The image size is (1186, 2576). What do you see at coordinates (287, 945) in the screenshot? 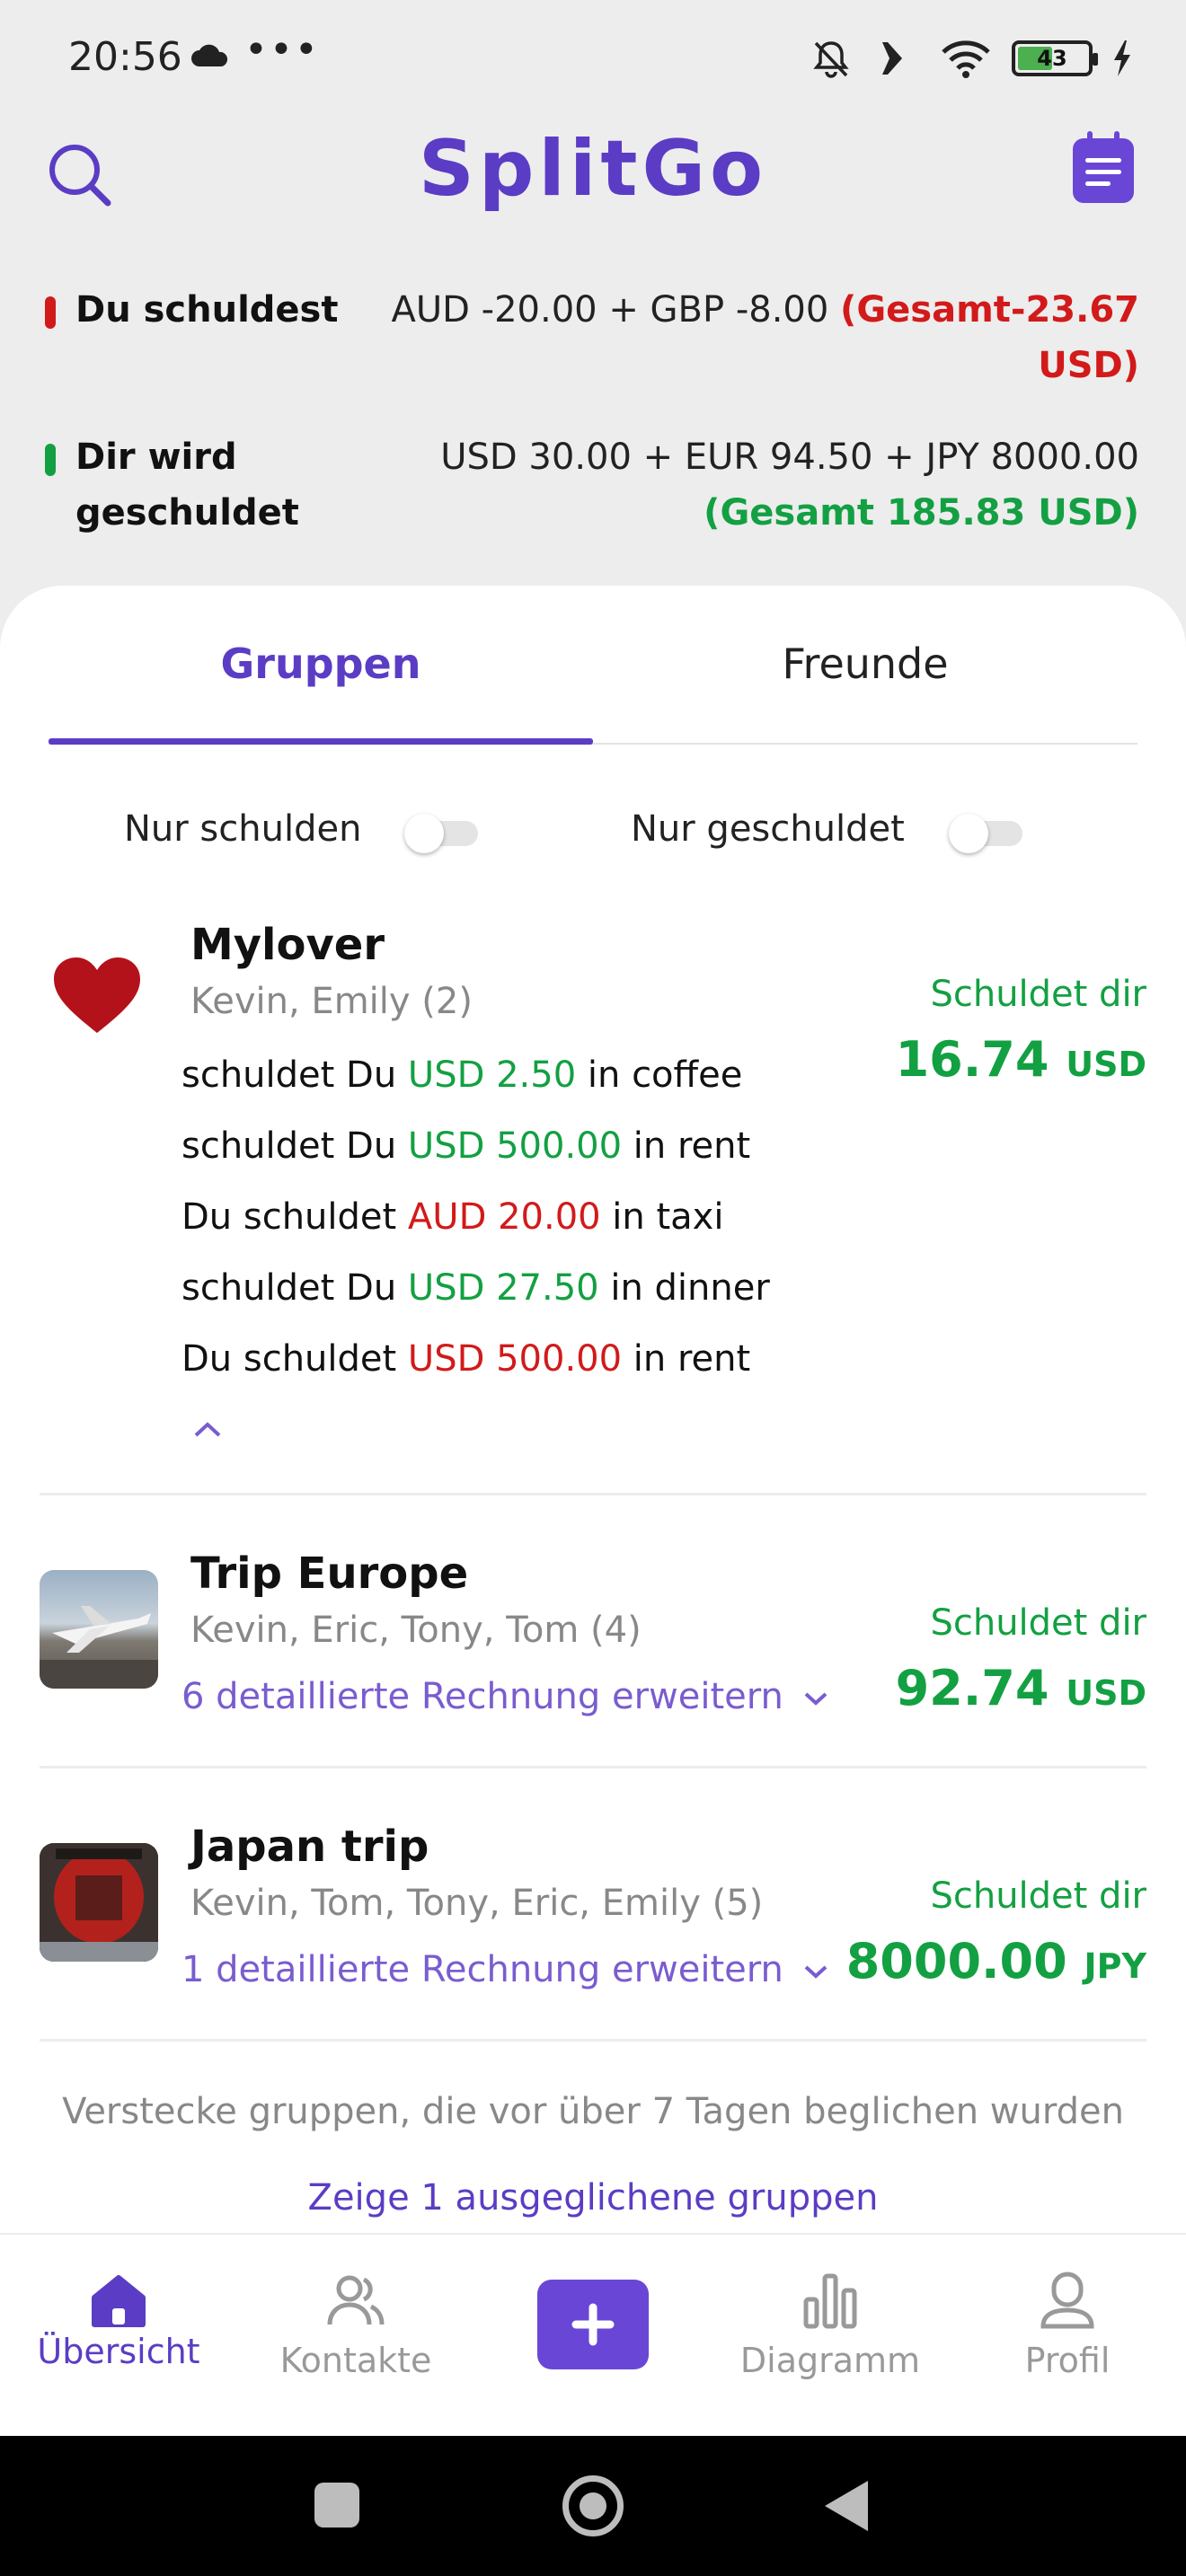
I see `group-name: Mylover` at bounding box center [287, 945].